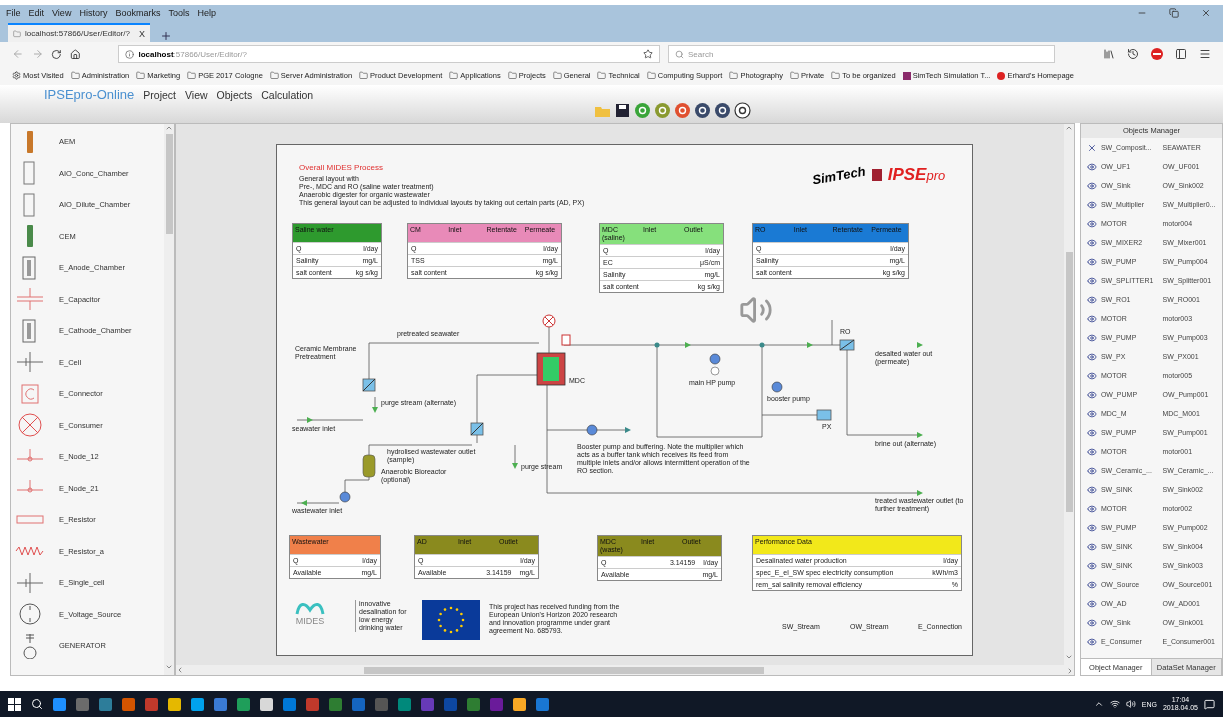  What do you see at coordinates (179, 13) in the screenshot?
I see `menu-item: Tools` at bounding box center [179, 13].